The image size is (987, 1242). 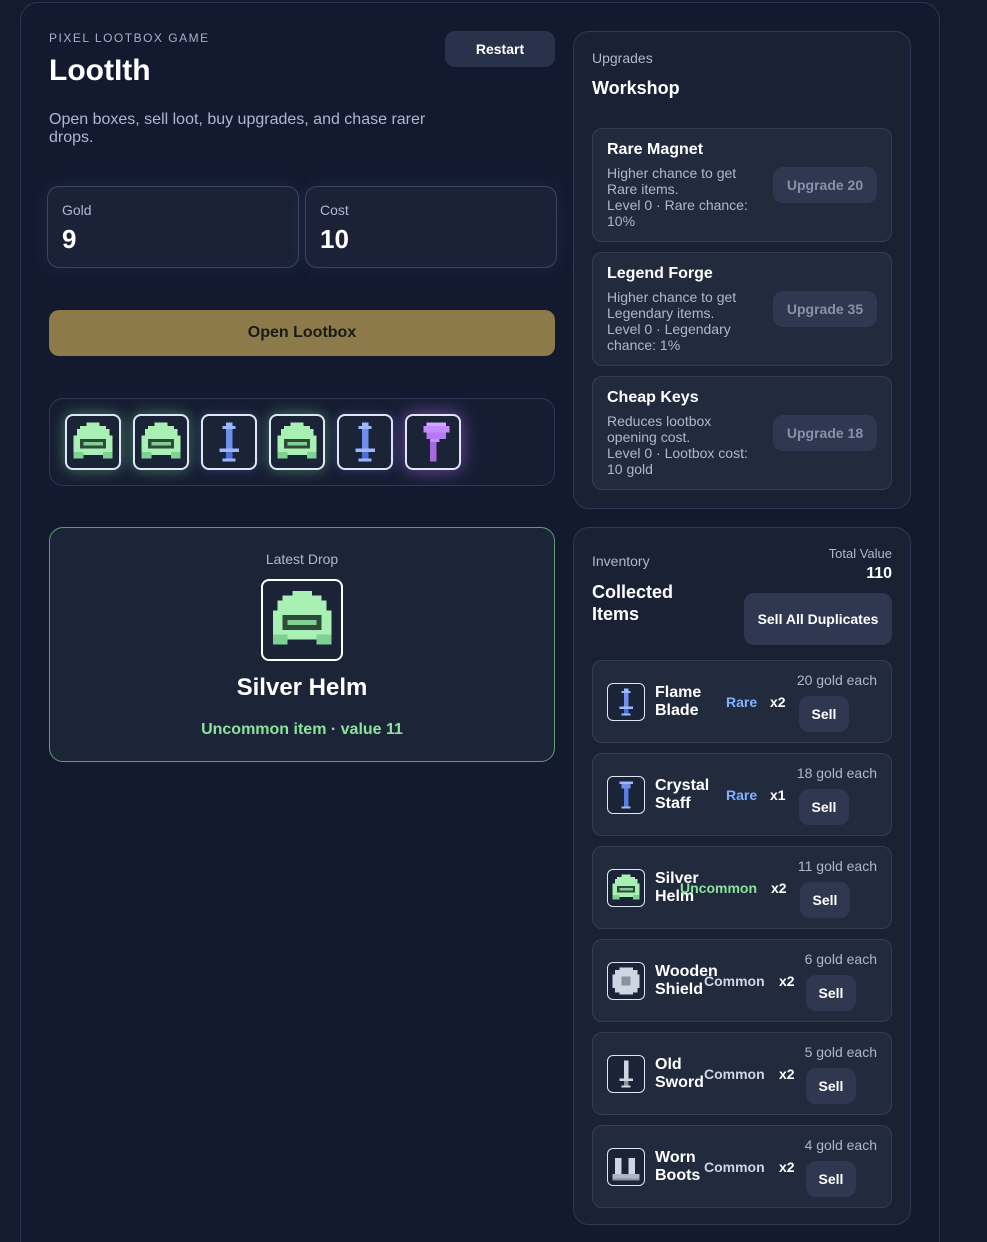 What do you see at coordinates (626, 1074) in the screenshot?
I see `sword-icon` at bounding box center [626, 1074].